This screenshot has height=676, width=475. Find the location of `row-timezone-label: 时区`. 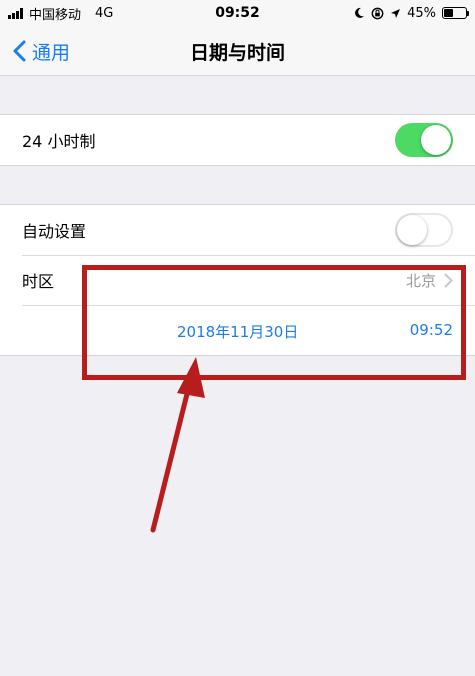

row-timezone-label: 时区 is located at coordinates (38, 281).